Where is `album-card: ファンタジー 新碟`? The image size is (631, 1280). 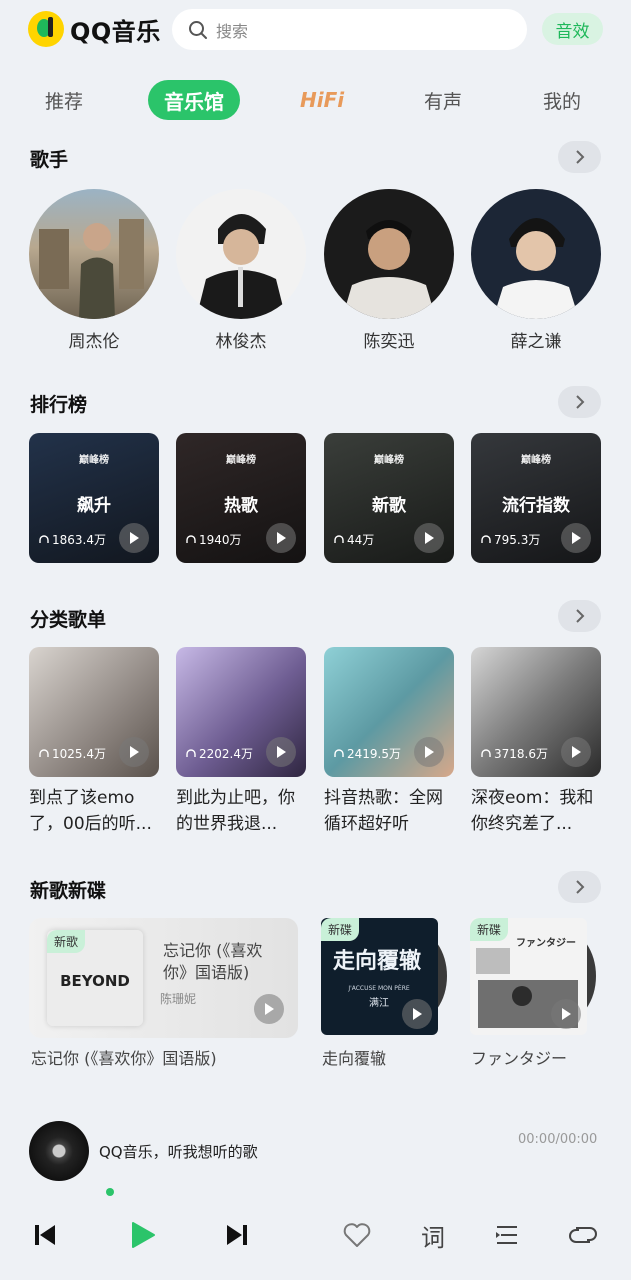 album-card: ファンタジー 新碟 is located at coordinates (535, 977).